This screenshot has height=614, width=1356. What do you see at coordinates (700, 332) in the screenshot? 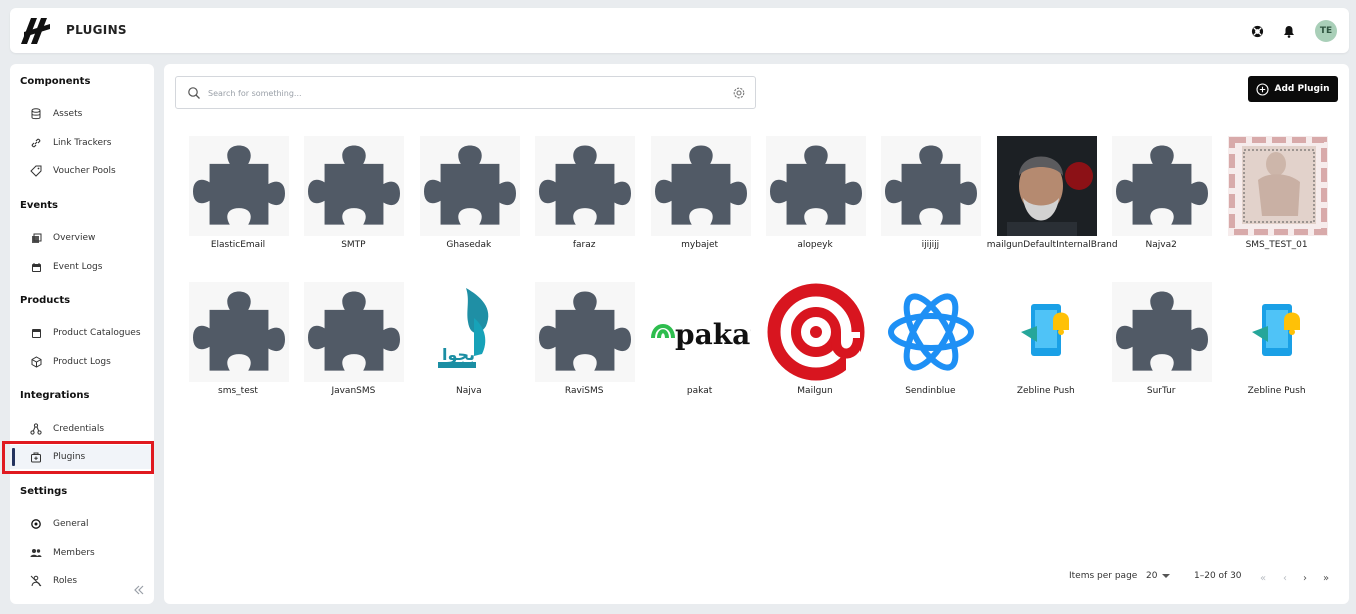
I see `pakat-logo: pakat` at bounding box center [700, 332].